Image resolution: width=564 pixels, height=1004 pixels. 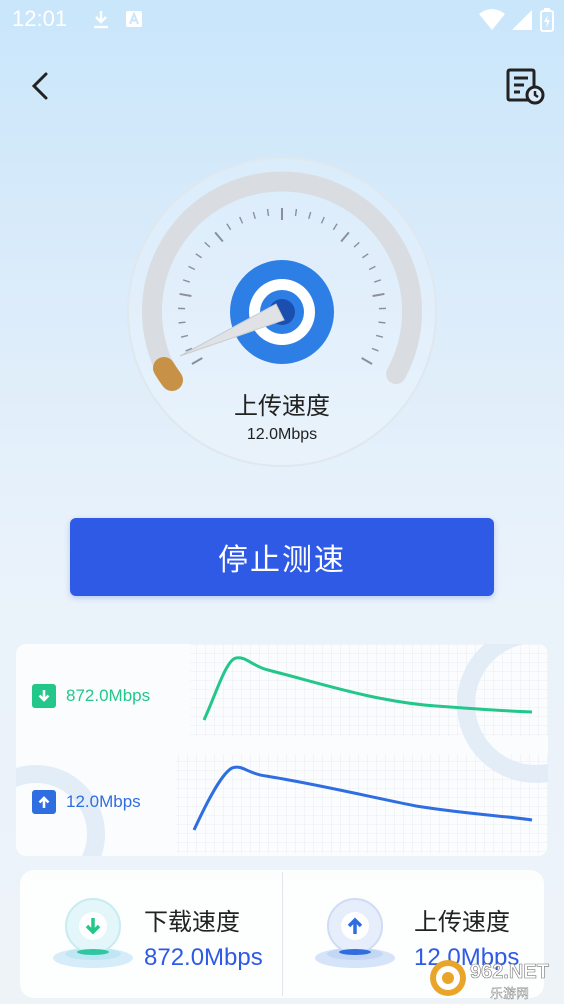 I want to click on stop-test-button: 停止测速, so click(x=282, y=557).